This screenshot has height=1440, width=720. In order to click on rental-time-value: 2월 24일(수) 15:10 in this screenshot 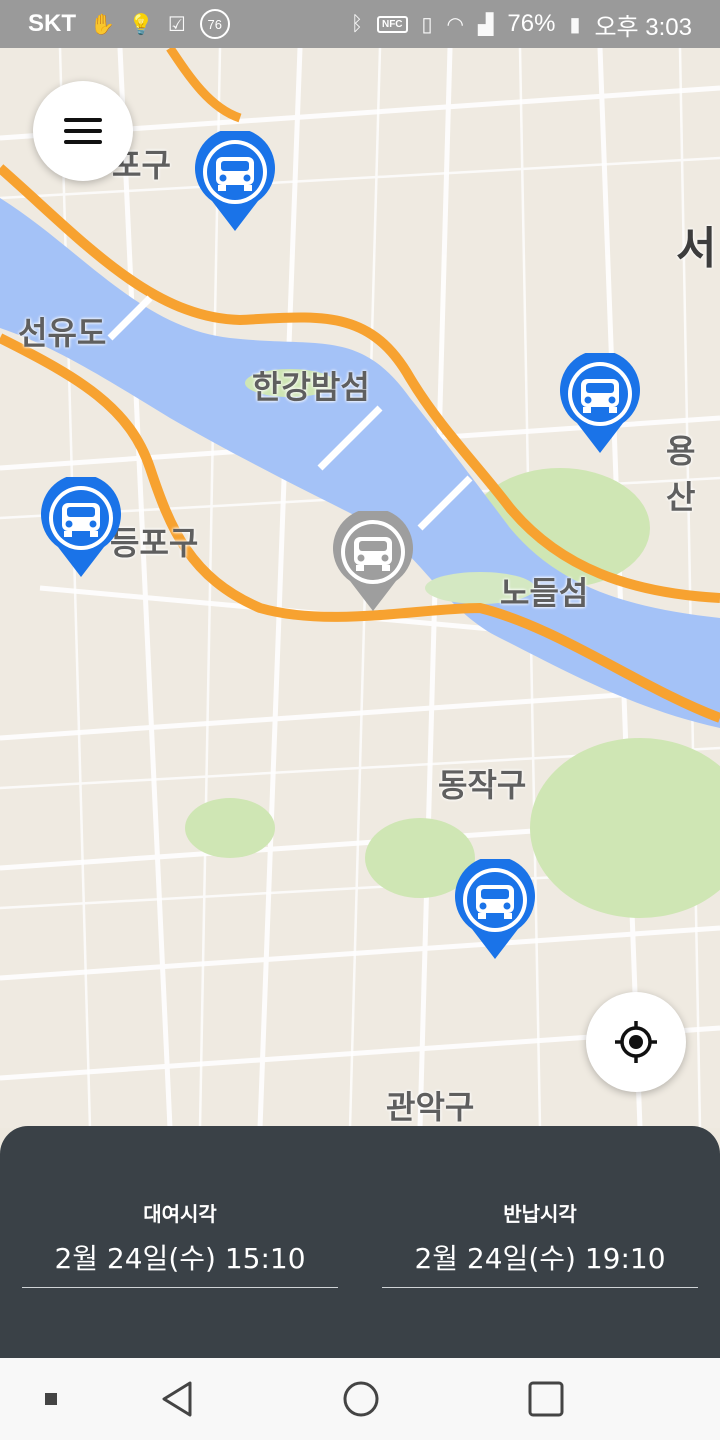, I will do `click(180, 1262)`.